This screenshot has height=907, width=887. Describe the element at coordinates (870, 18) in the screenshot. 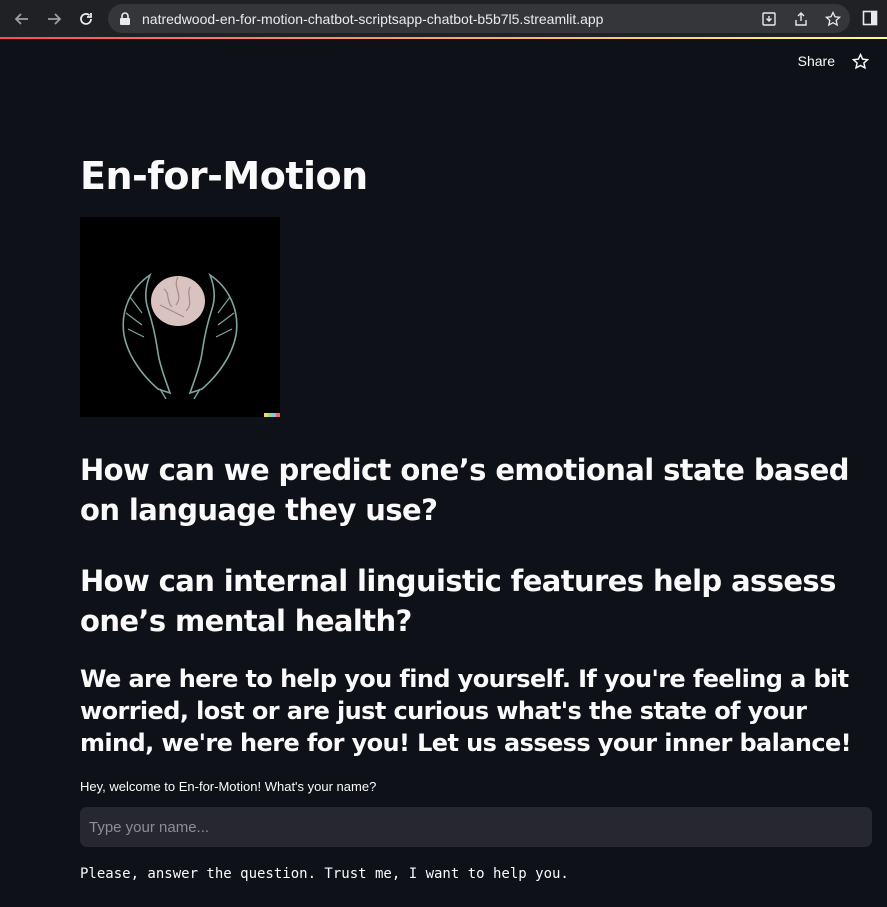

I see `side-panel-icon` at that location.